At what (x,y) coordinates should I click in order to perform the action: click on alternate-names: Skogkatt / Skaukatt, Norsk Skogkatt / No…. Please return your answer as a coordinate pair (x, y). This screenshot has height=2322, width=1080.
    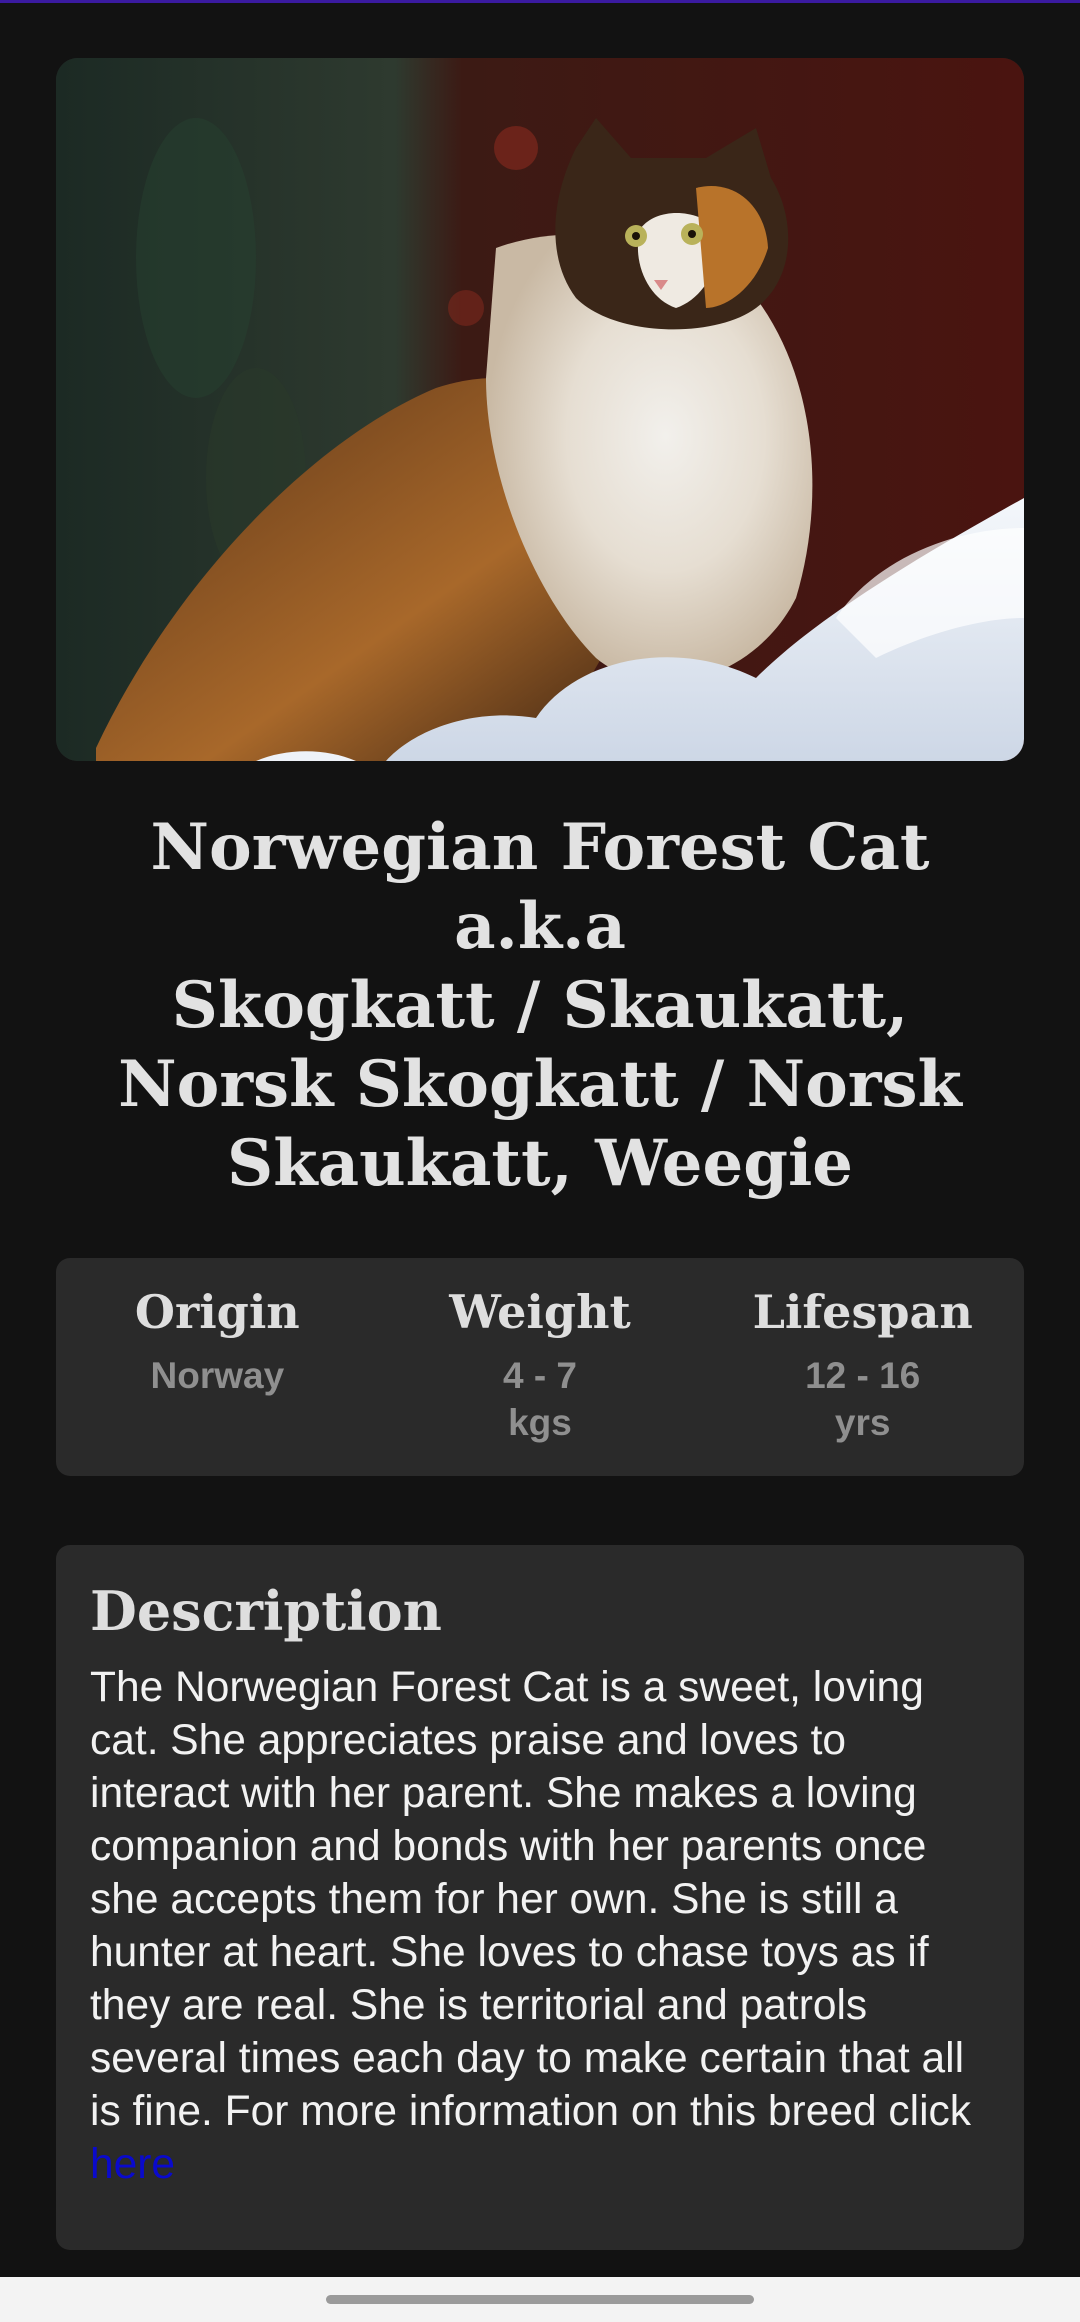
    Looking at the image, I should click on (540, 1084).